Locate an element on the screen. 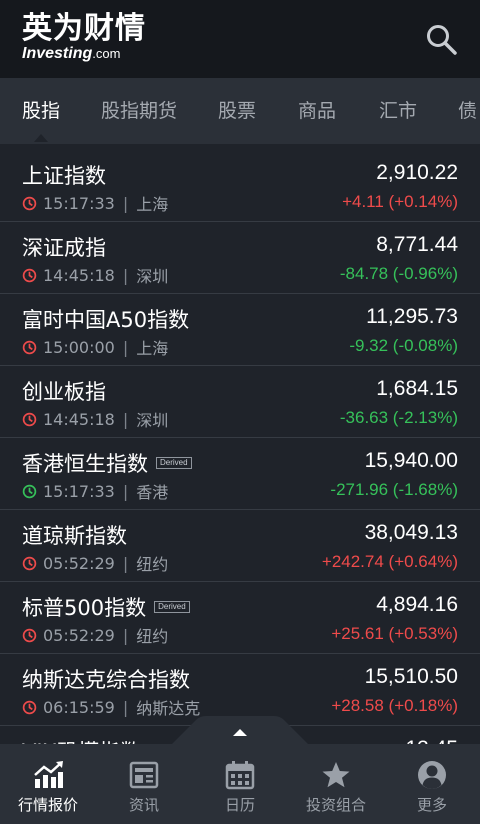 This screenshot has width=480, height=824. index-market: 上海 is located at coordinates (152, 348).